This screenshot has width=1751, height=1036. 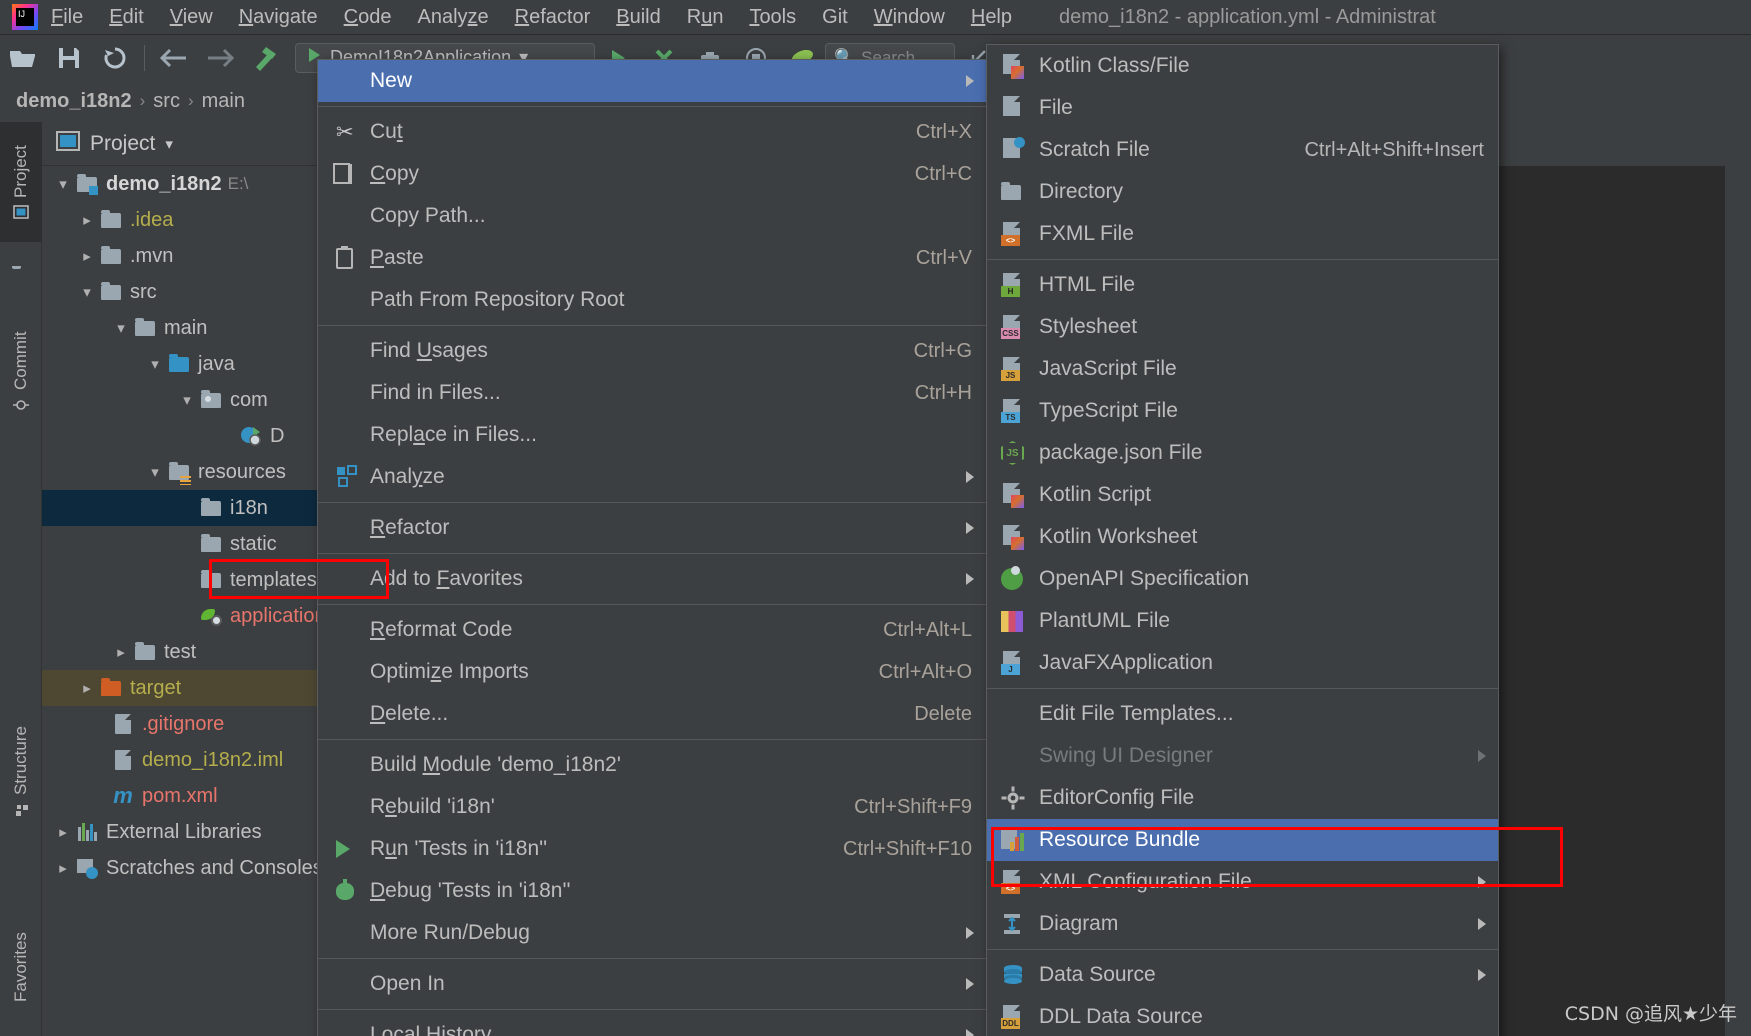 I want to click on submenu-item-xml-configuration-file: <> XML Configuration File, so click(x=1242, y=882).